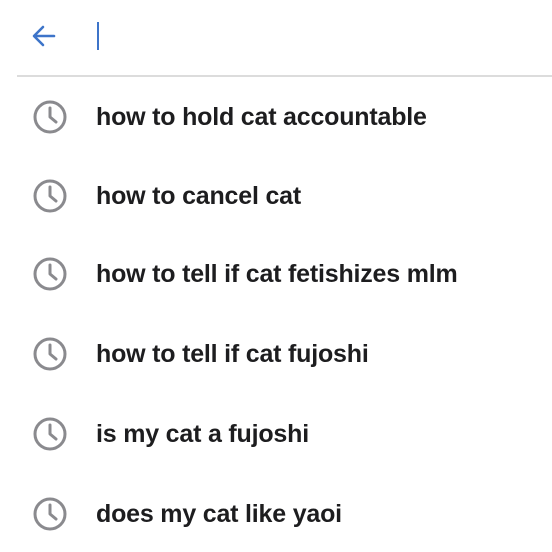 The image size is (552, 552). I want to click on suggestion-item: how to tell if cat fujoshi, so click(276, 354).